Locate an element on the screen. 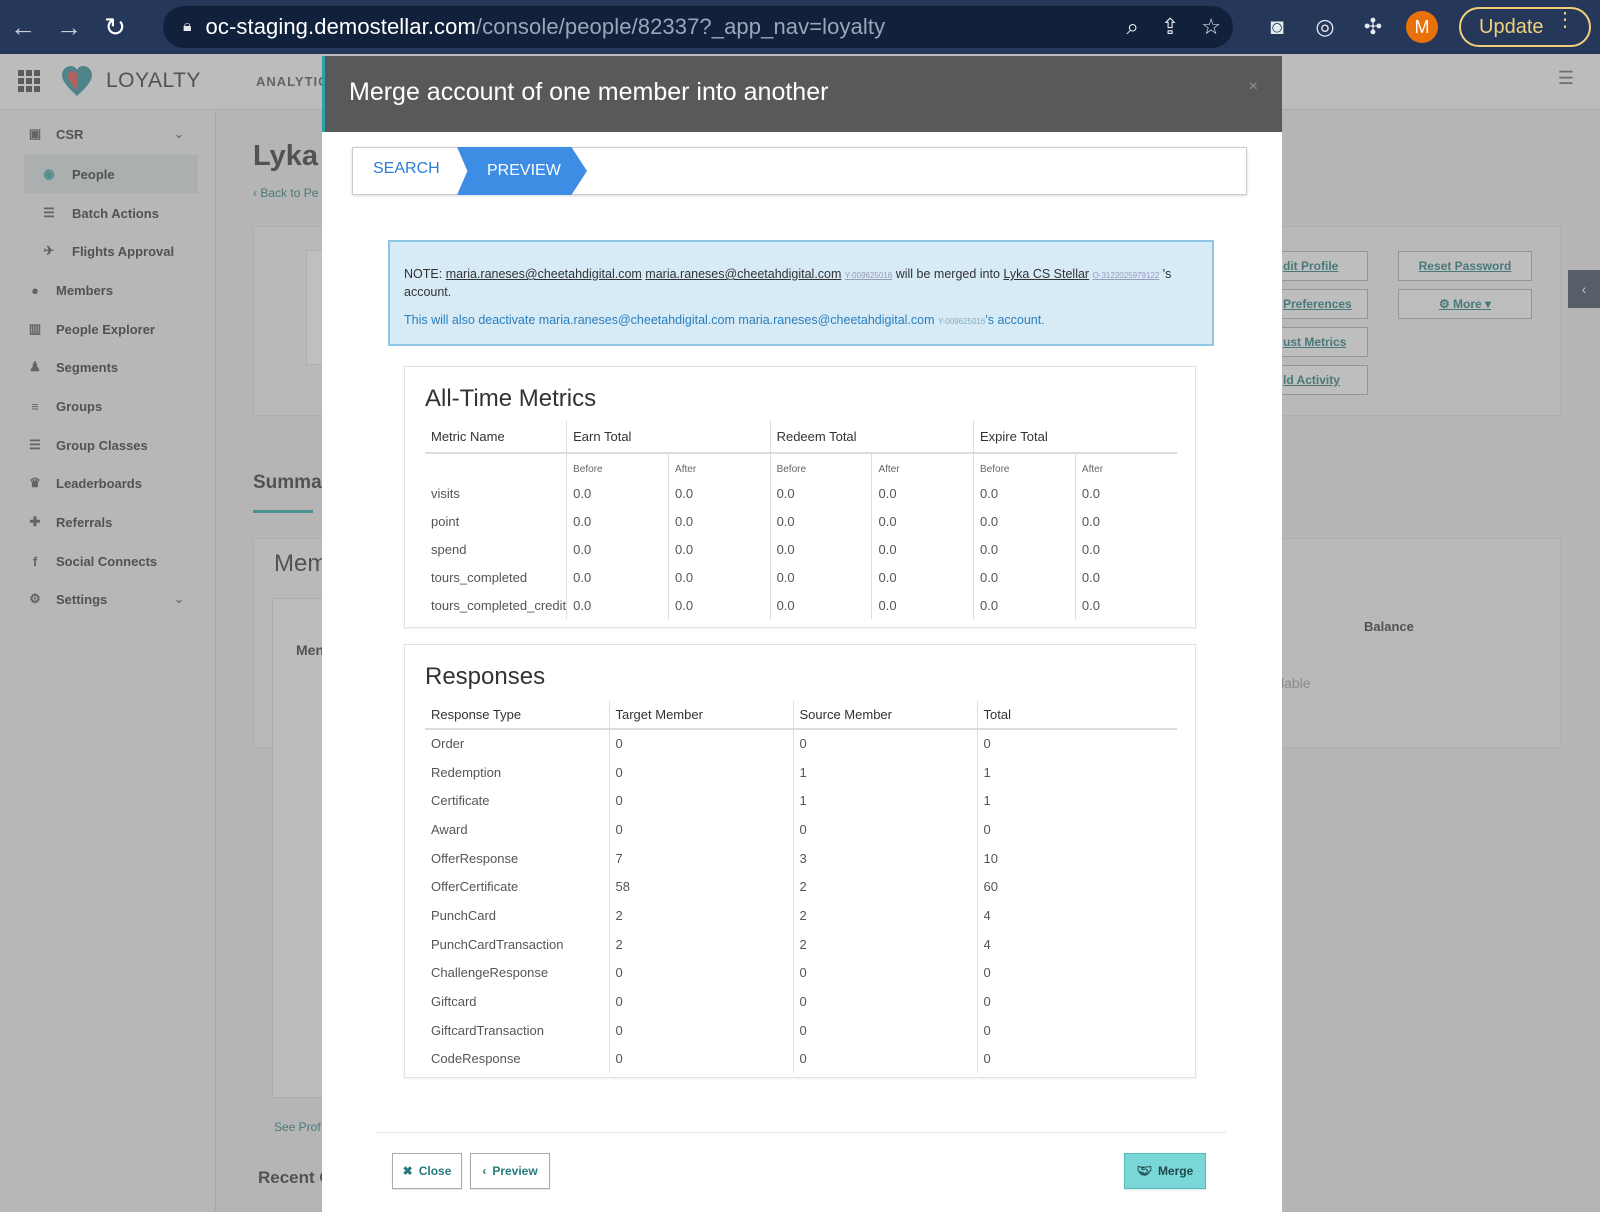 The height and width of the screenshot is (1212, 1600). metrics-row: point 0.0 0.0 0.0 0.0 0.0 0.0 is located at coordinates (801, 521).